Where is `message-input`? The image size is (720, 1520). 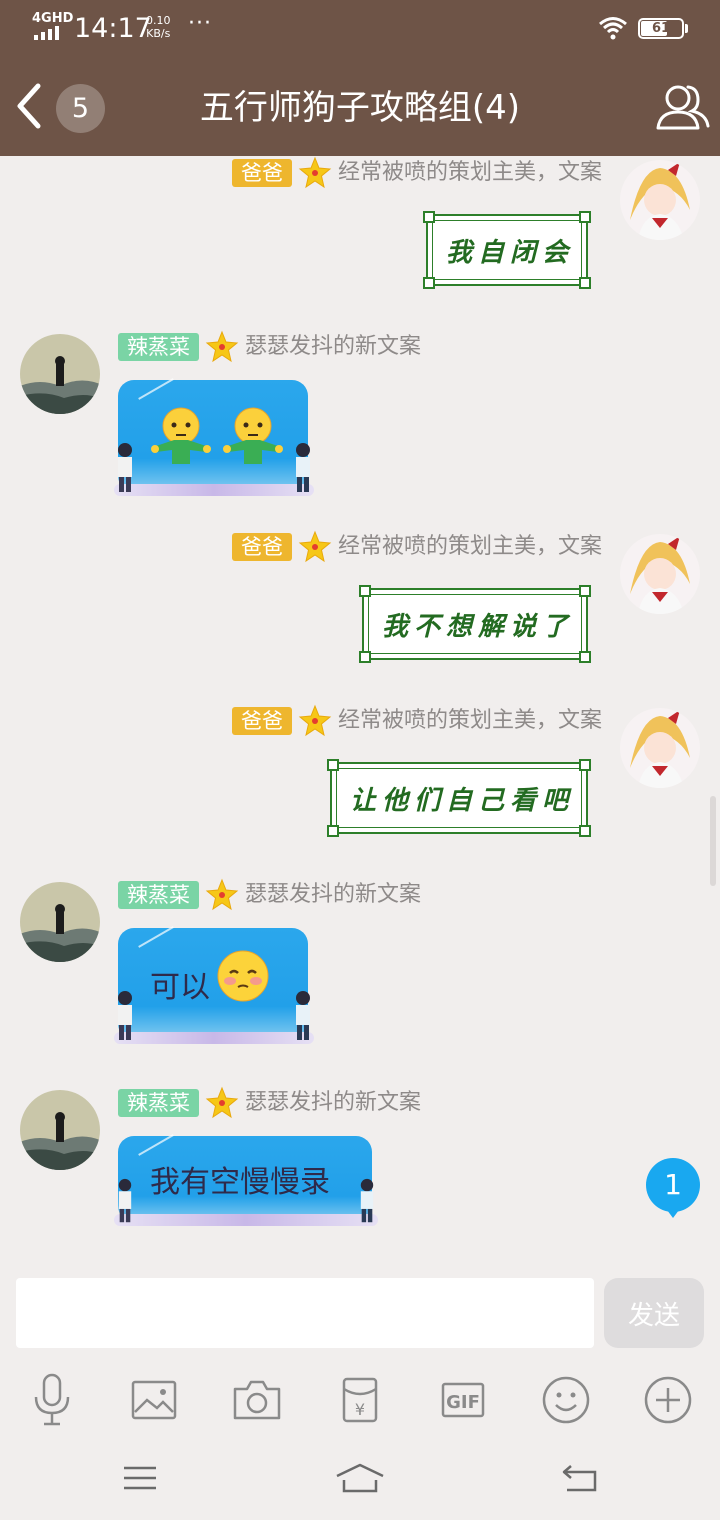
message-input is located at coordinates (305, 1313).